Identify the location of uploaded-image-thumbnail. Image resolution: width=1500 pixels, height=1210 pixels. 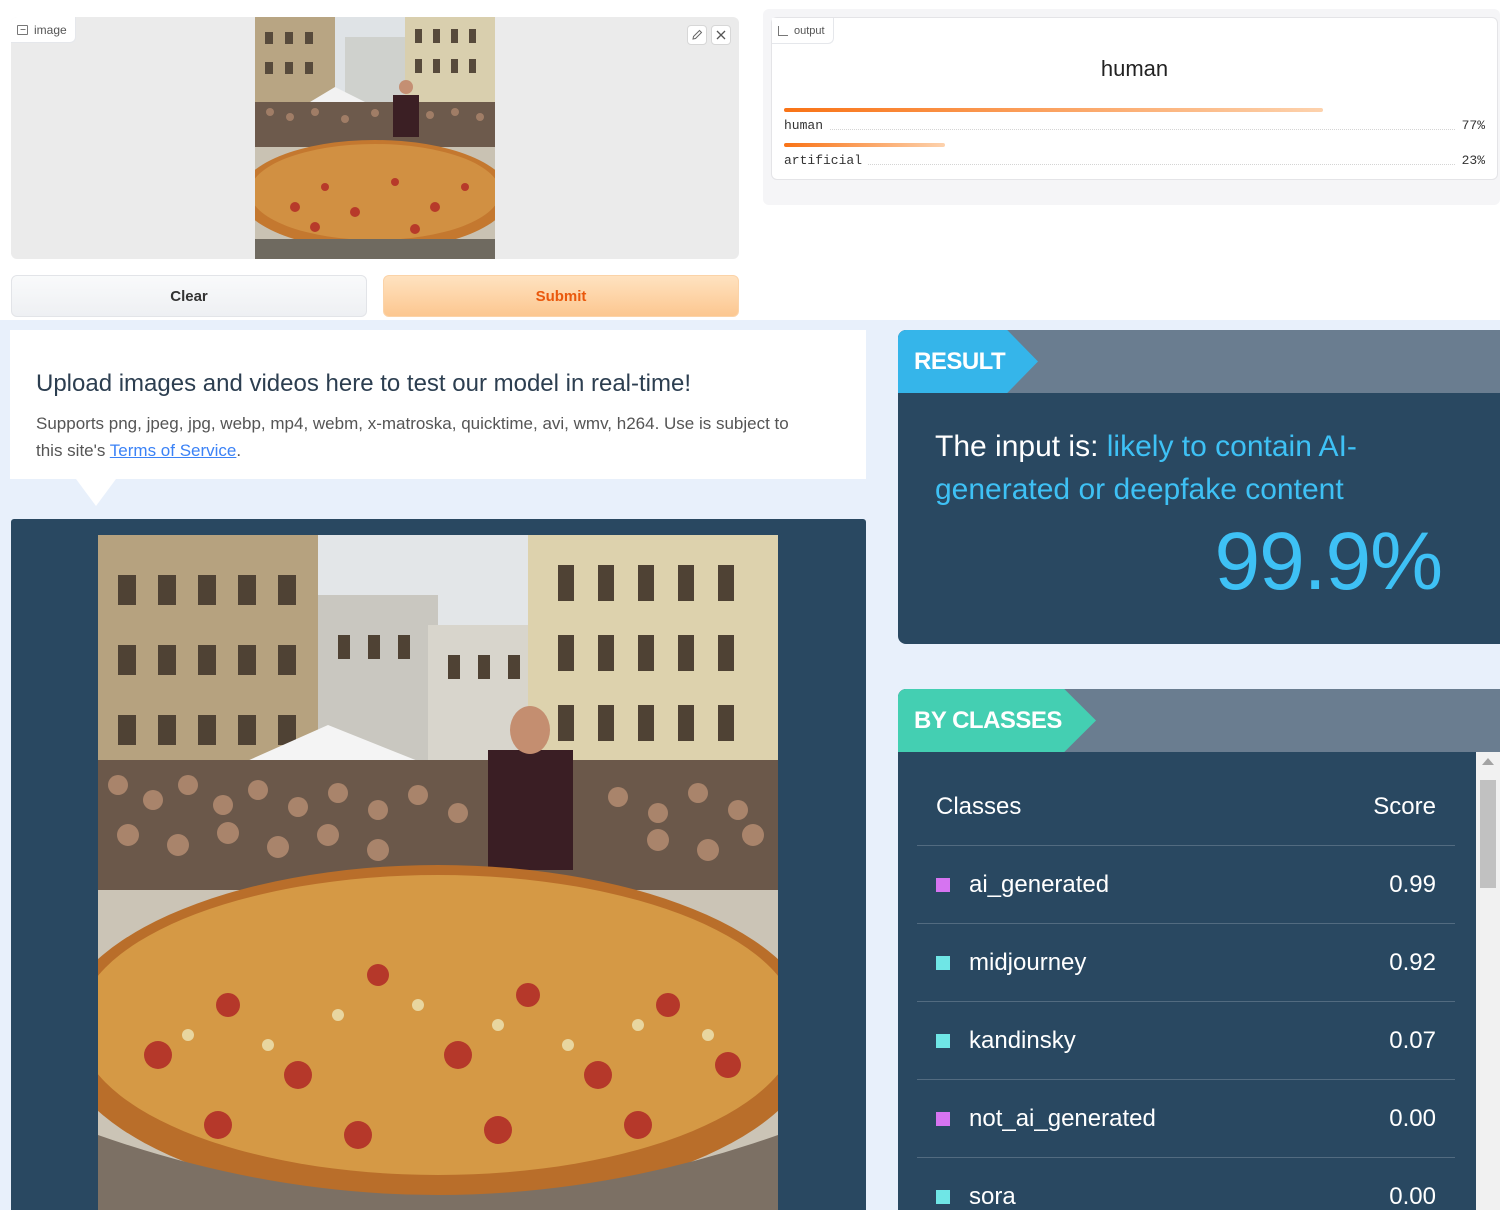
(375, 138).